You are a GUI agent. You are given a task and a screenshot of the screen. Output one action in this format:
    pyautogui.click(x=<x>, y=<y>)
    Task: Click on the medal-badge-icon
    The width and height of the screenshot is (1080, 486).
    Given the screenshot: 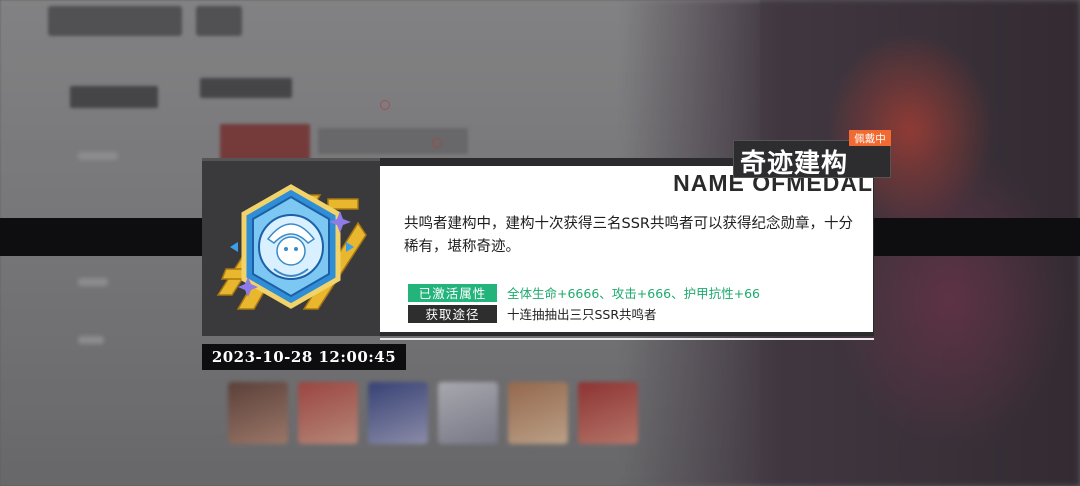 What is the action you would take?
    pyautogui.click(x=291, y=247)
    